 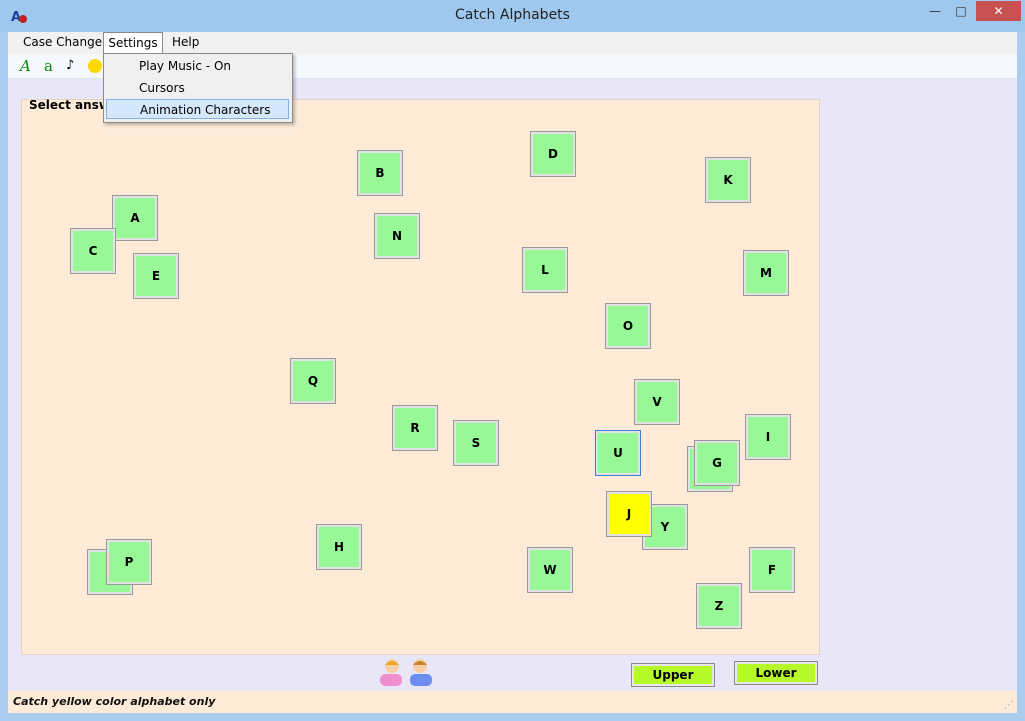 What do you see at coordinates (133, 43) in the screenshot?
I see `menu-settings: Settings` at bounding box center [133, 43].